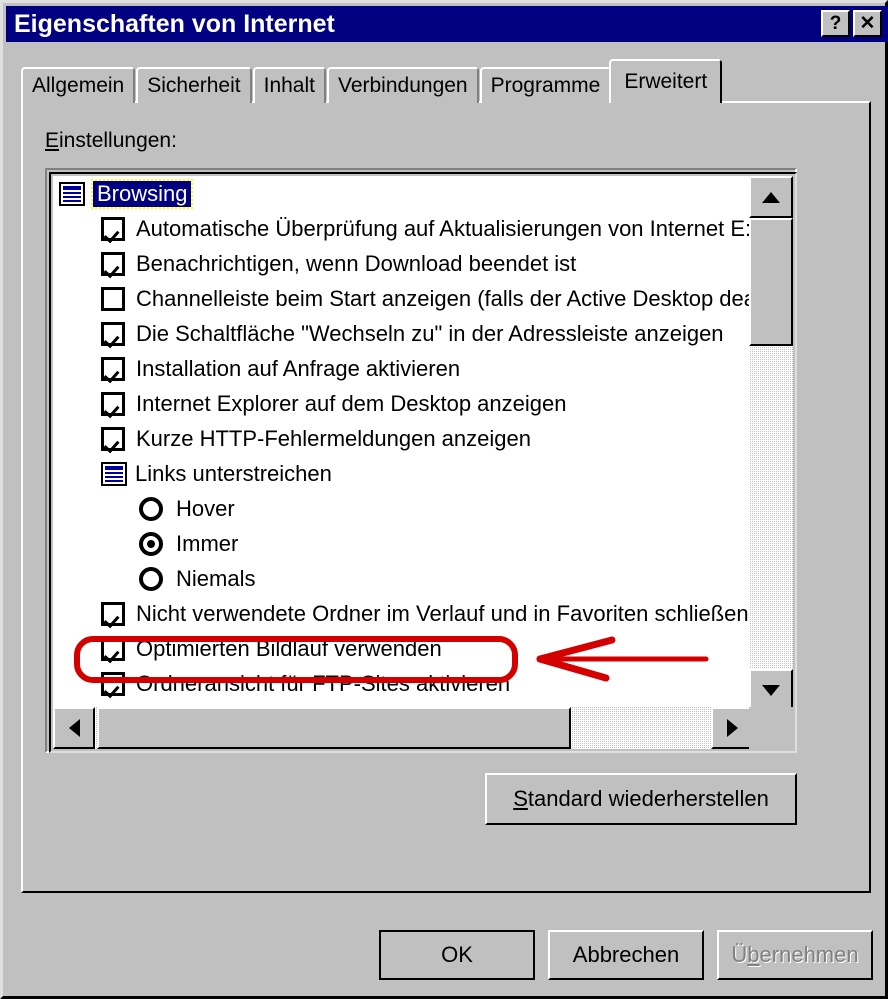  Describe the element at coordinates (648, 798) in the screenshot. I see `restore-defaults-label: tandard wiederherstellen` at that location.